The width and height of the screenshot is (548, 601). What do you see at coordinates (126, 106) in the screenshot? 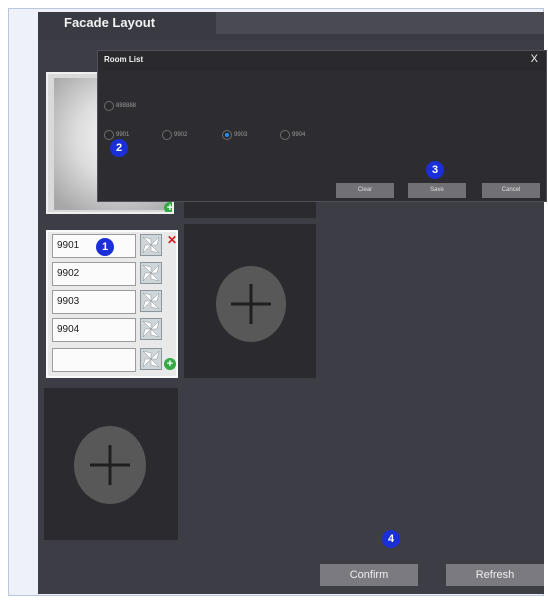
I see `radio-label: 888888` at bounding box center [126, 106].